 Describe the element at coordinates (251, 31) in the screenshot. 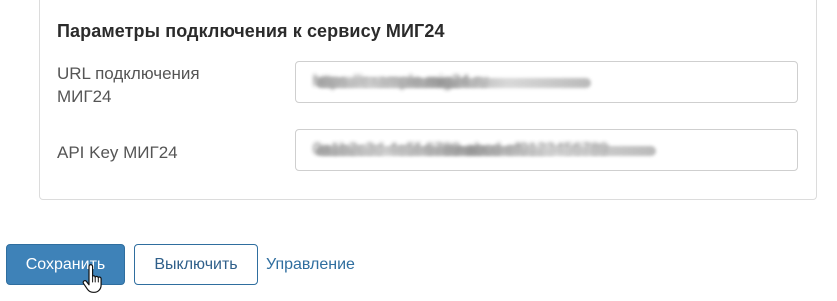

I see `panel-title: Параметры подключения к сервису МИГ24` at that location.